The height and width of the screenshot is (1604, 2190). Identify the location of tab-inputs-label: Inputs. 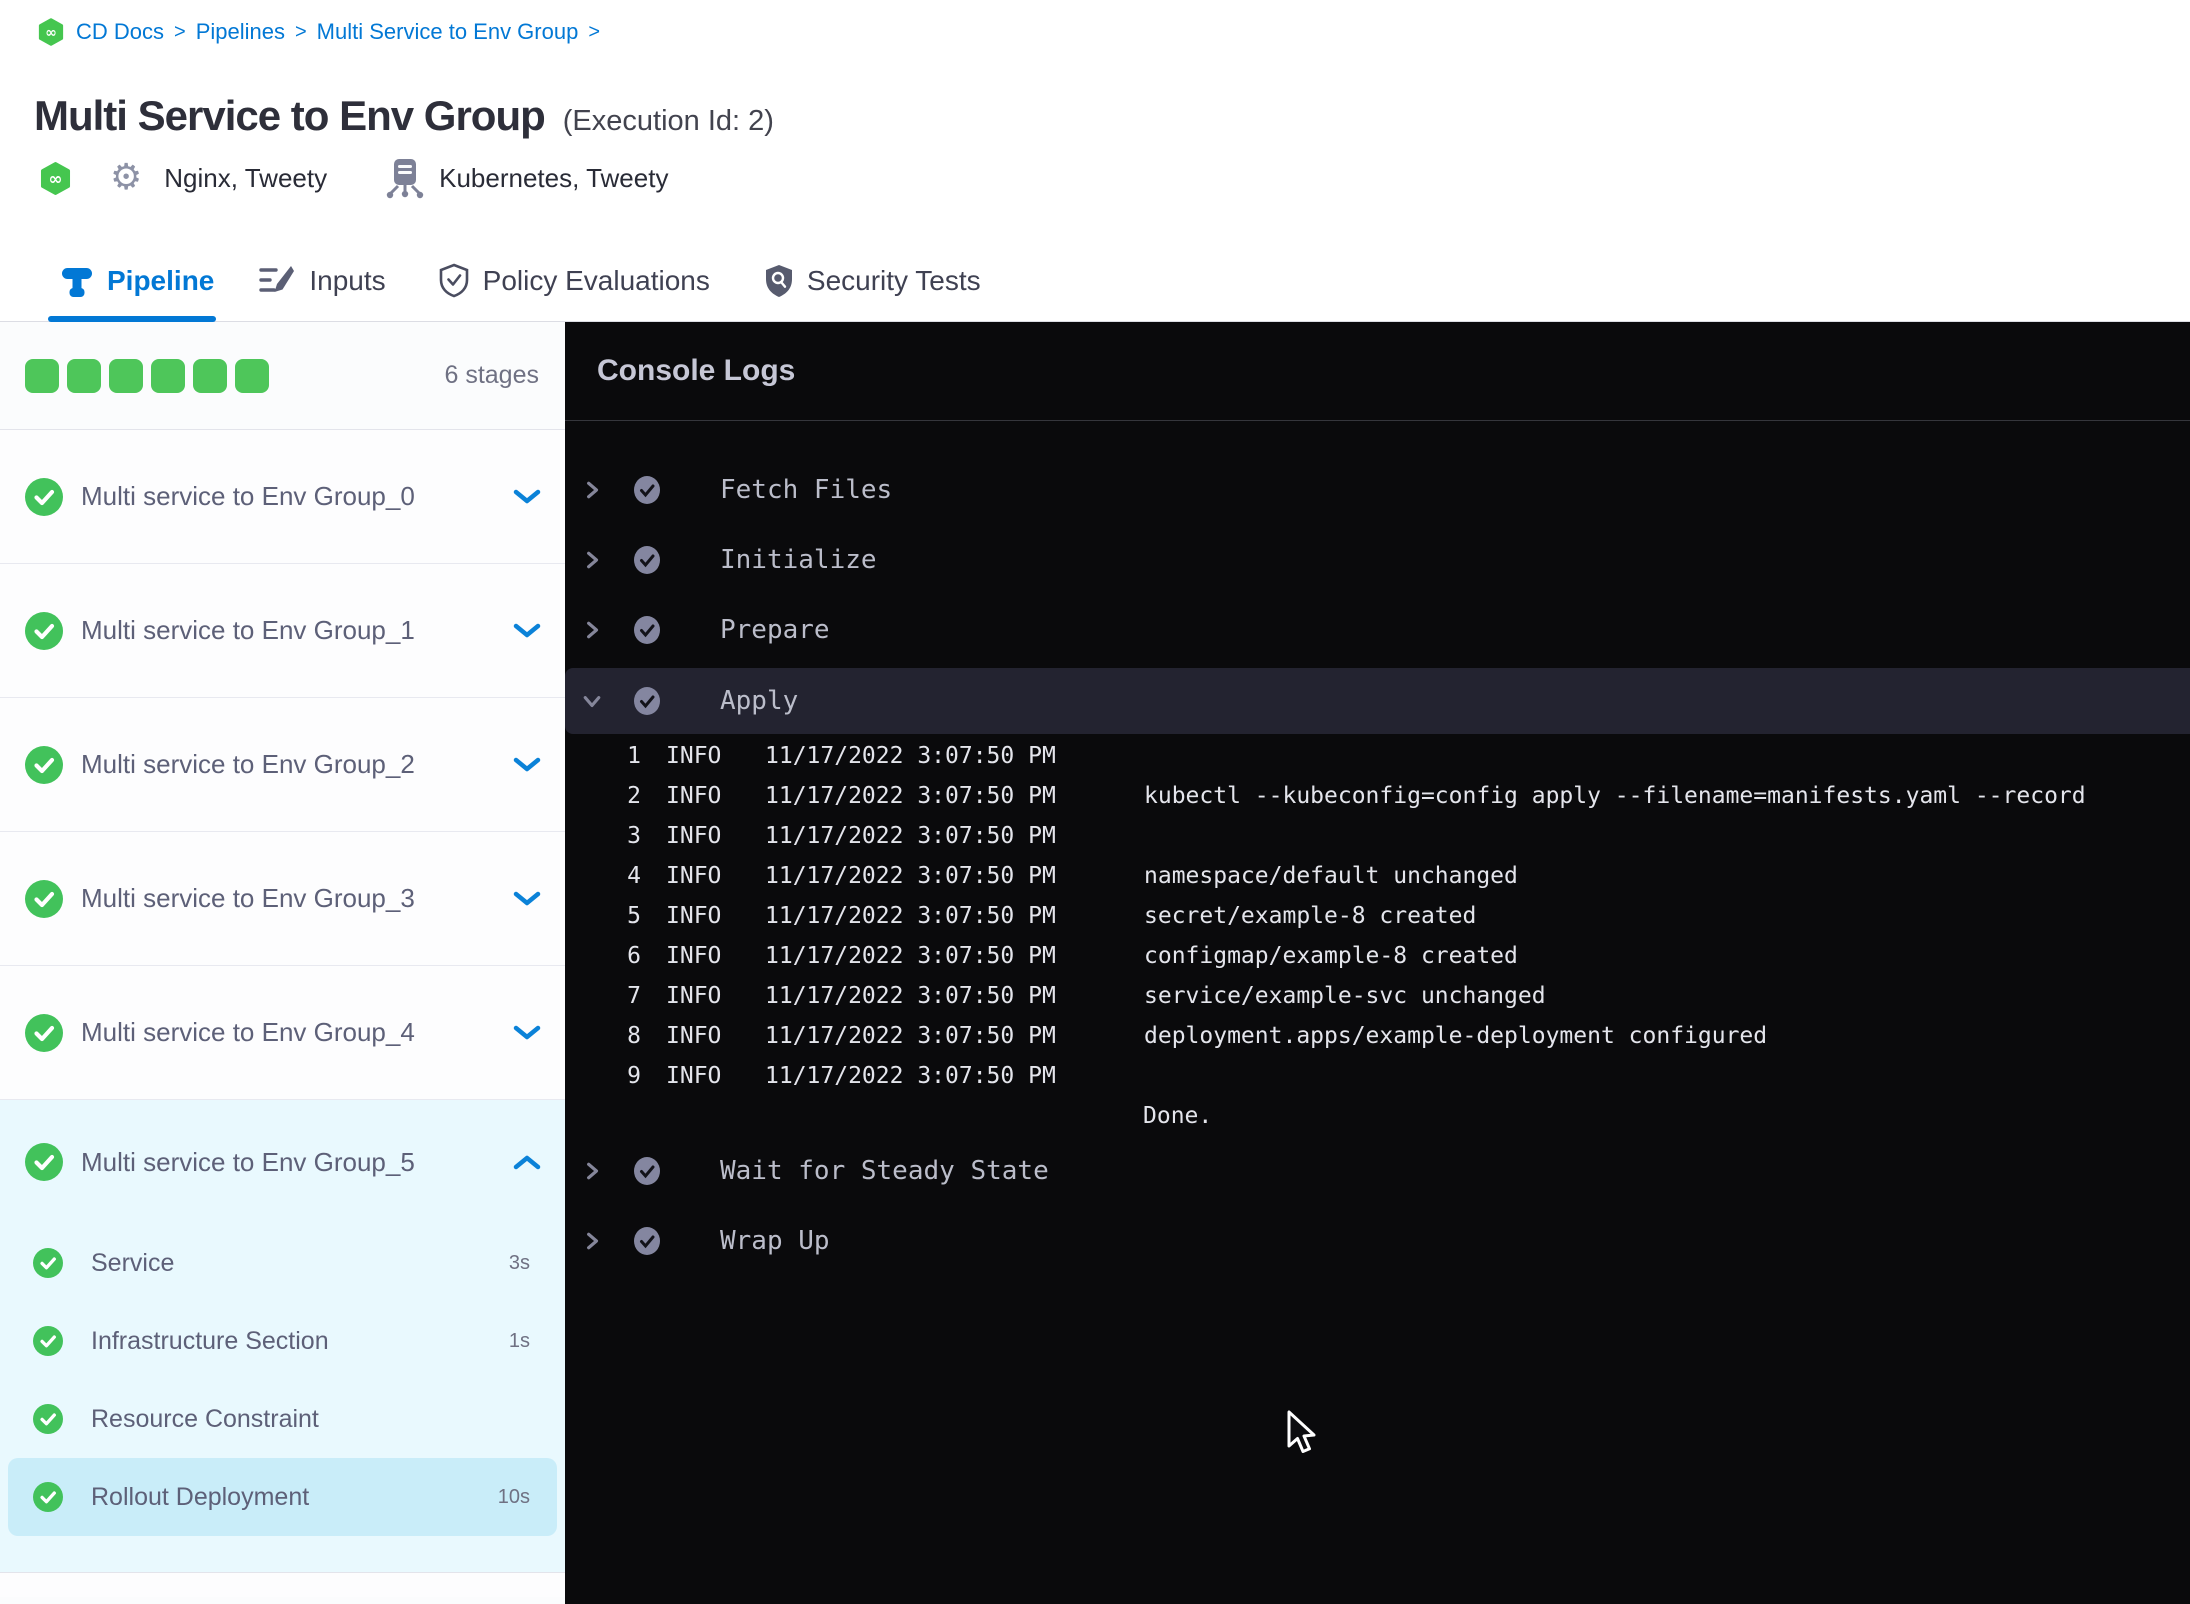
(347, 280).